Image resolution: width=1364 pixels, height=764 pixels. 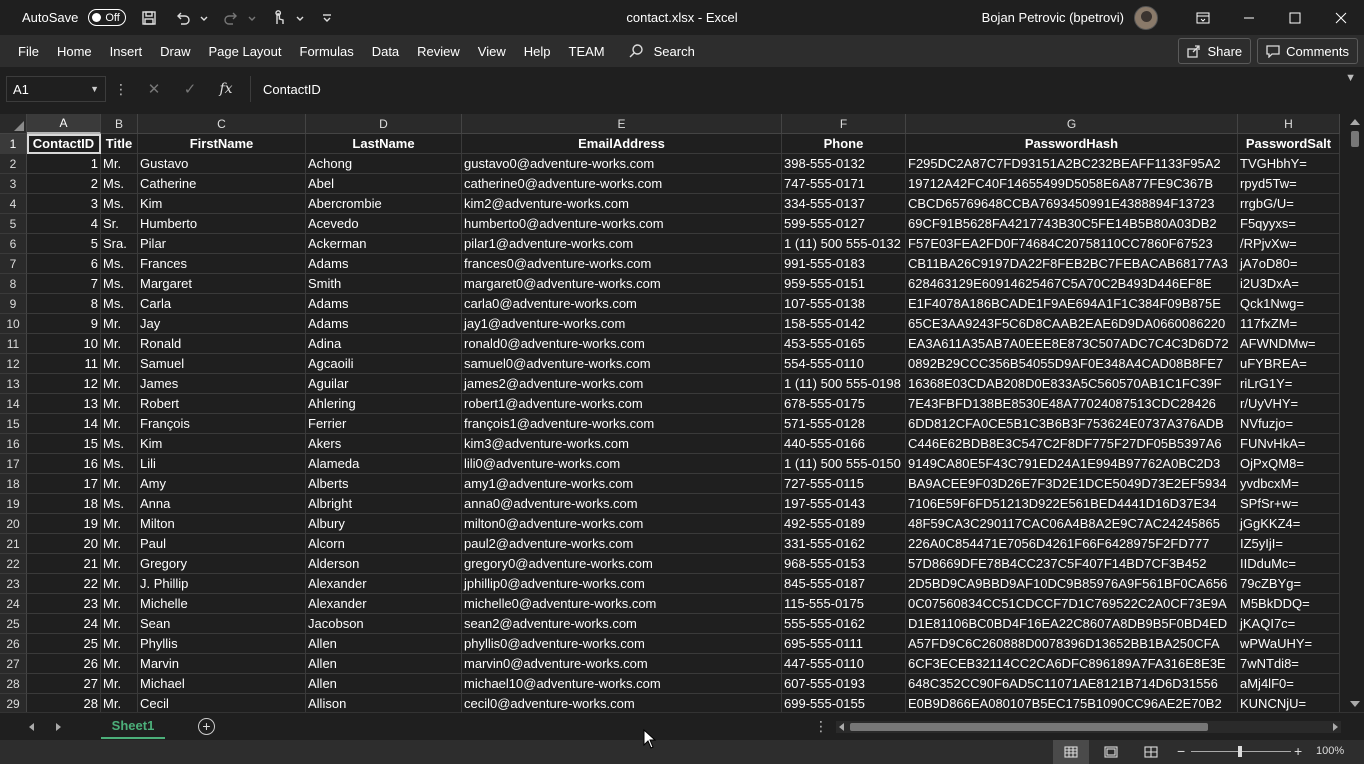 I want to click on data-cell: 607-555-0193, so click(x=844, y=684).